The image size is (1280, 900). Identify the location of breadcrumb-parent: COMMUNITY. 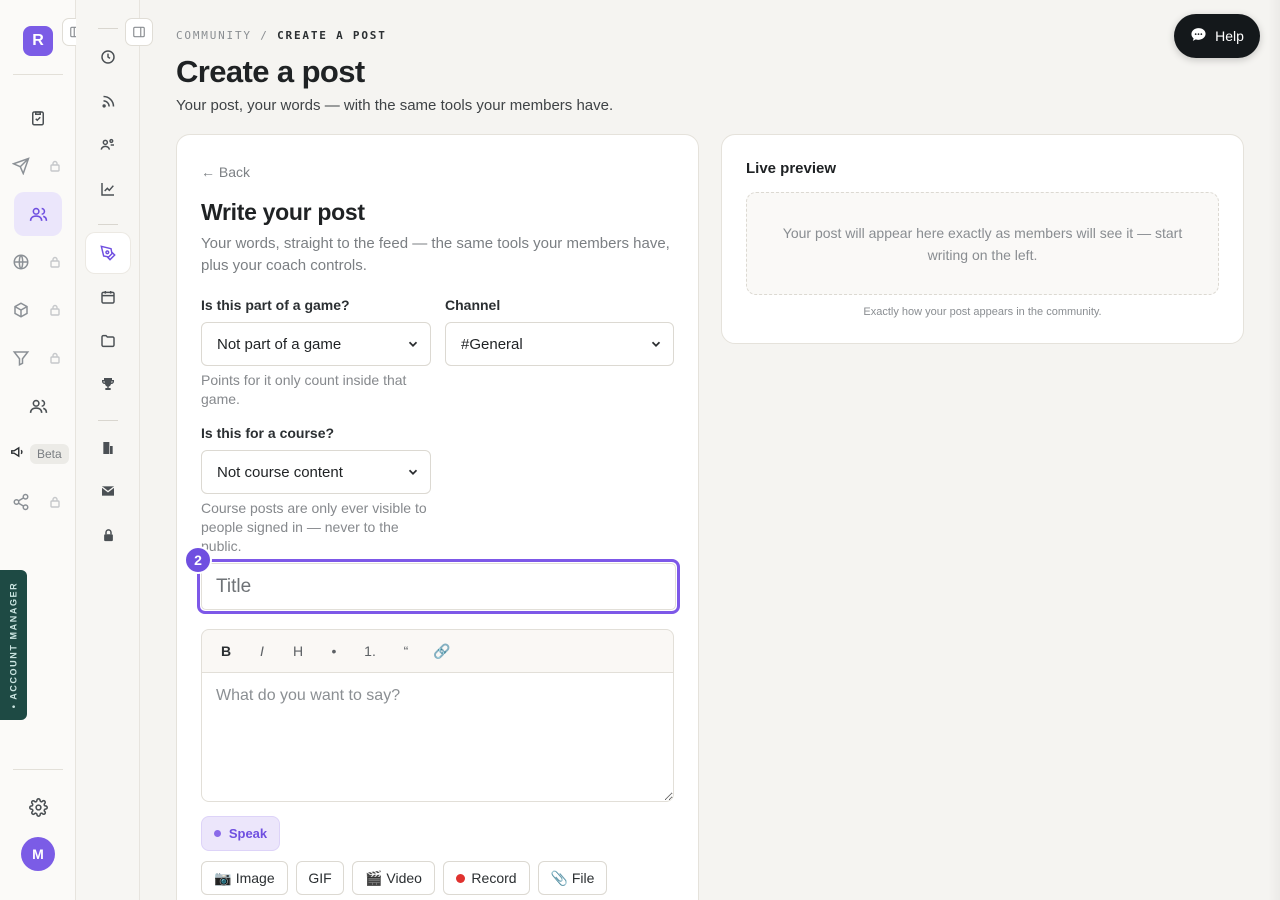
(214, 35).